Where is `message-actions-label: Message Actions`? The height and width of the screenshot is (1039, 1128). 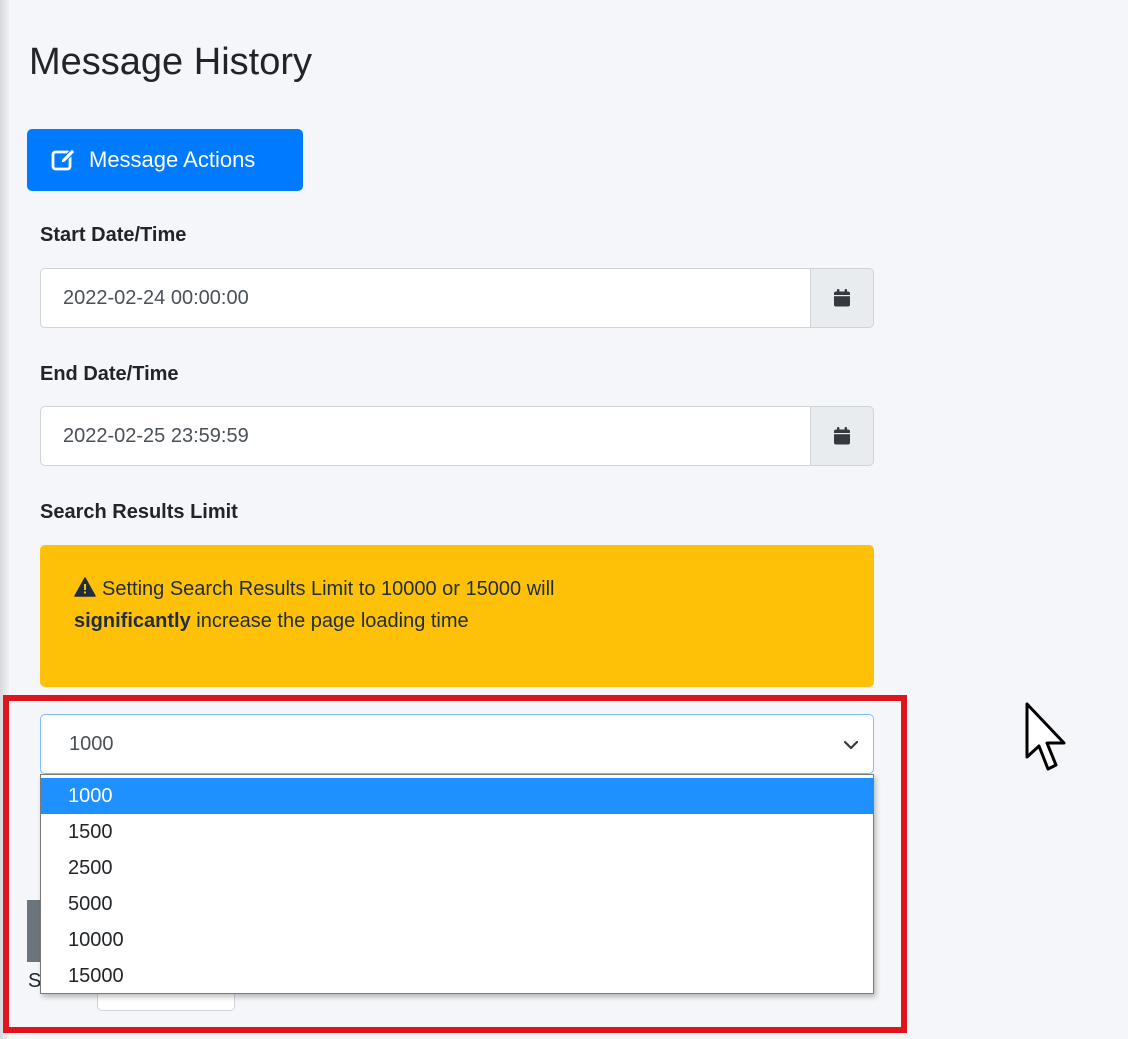 message-actions-label: Message Actions is located at coordinates (172, 159).